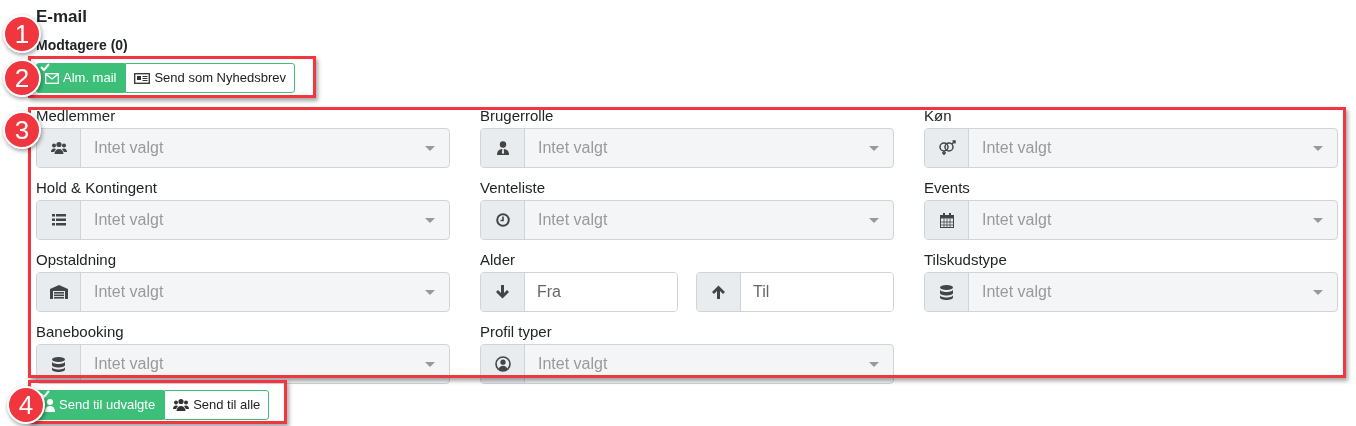 This screenshot has height=426, width=1356. I want to click on field-label: Profil typer, so click(516, 332).